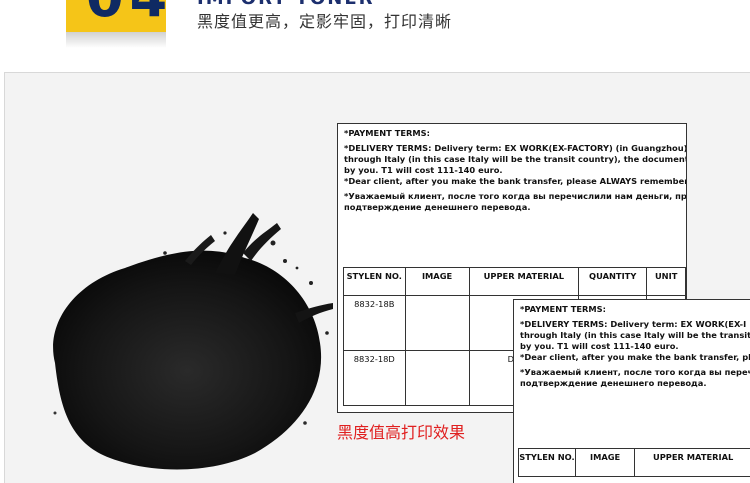 Image resolution: width=750 pixels, height=483 pixels. Describe the element at coordinates (129, 14) in the screenshot. I see `section-number: 04` at that location.